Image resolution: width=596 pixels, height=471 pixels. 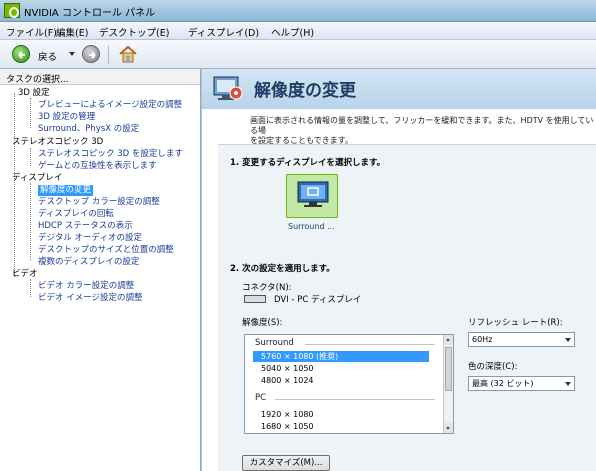 What do you see at coordinates (503, 383) in the screenshot?
I see `color-depth-value: 最高 (32 ビット)` at bounding box center [503, 383].